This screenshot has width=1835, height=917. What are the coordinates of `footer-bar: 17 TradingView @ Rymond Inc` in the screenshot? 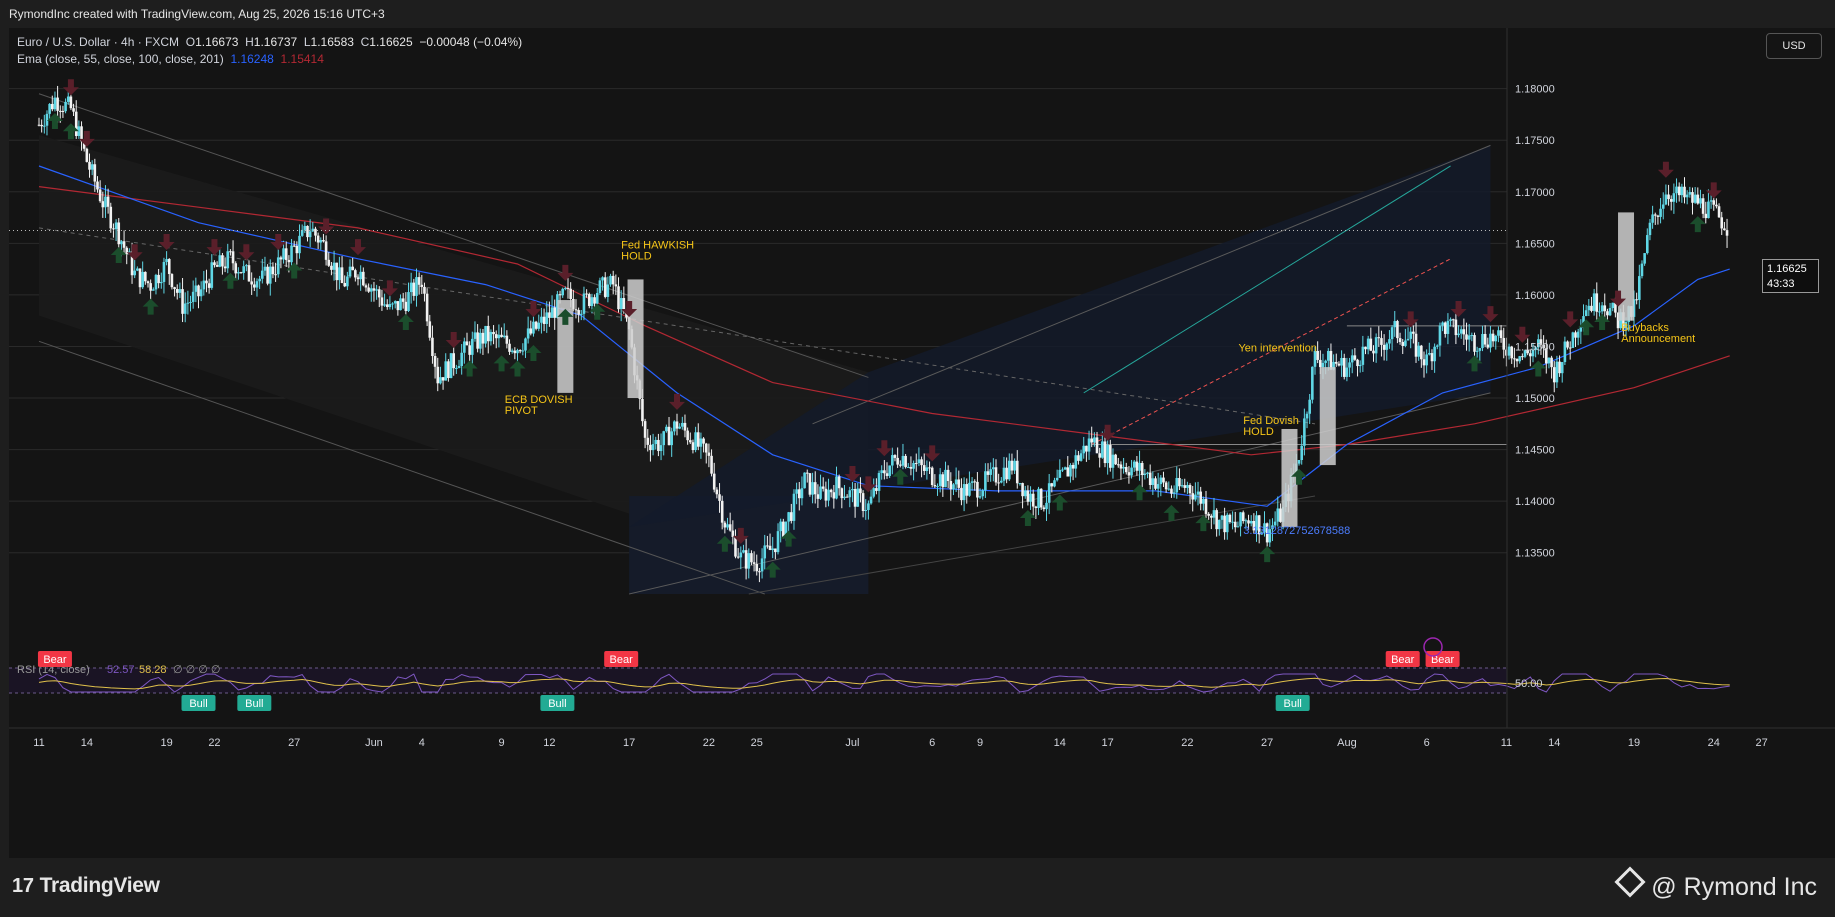 It's located at (917, 887).